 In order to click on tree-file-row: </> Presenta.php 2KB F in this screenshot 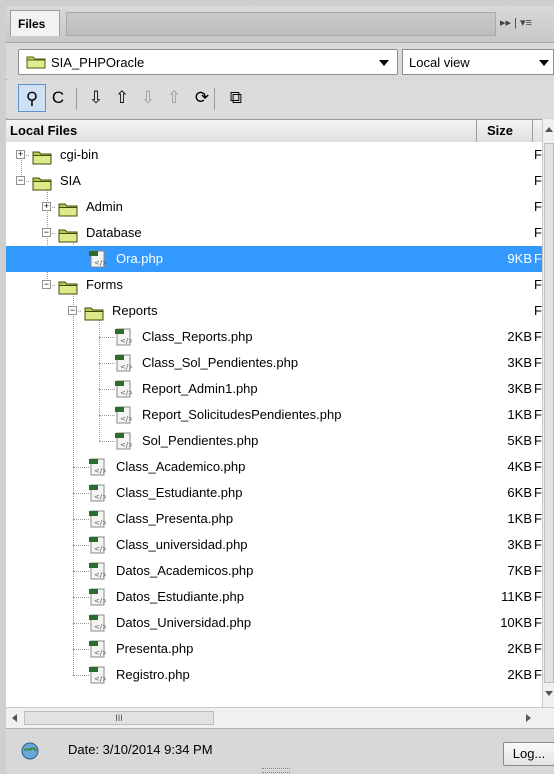, I will do `click(274, 649)`.